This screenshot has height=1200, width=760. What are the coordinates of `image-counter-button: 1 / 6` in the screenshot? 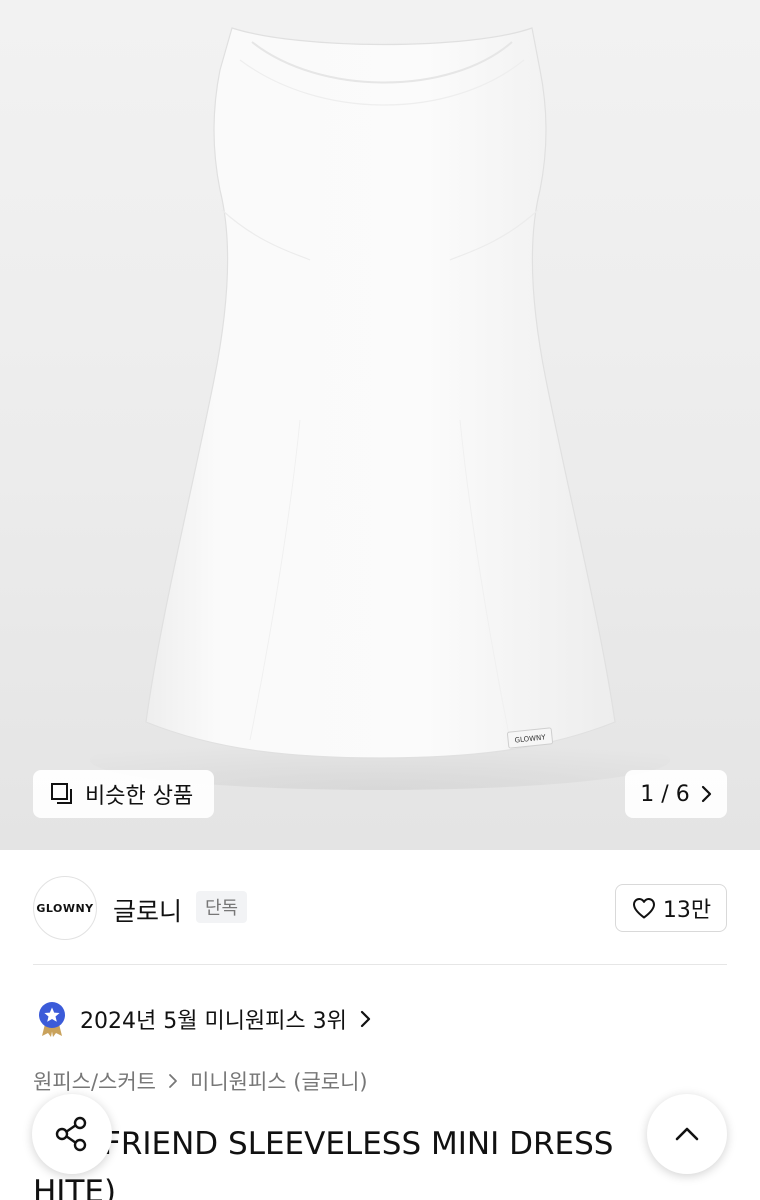 It's located at (676, 794).